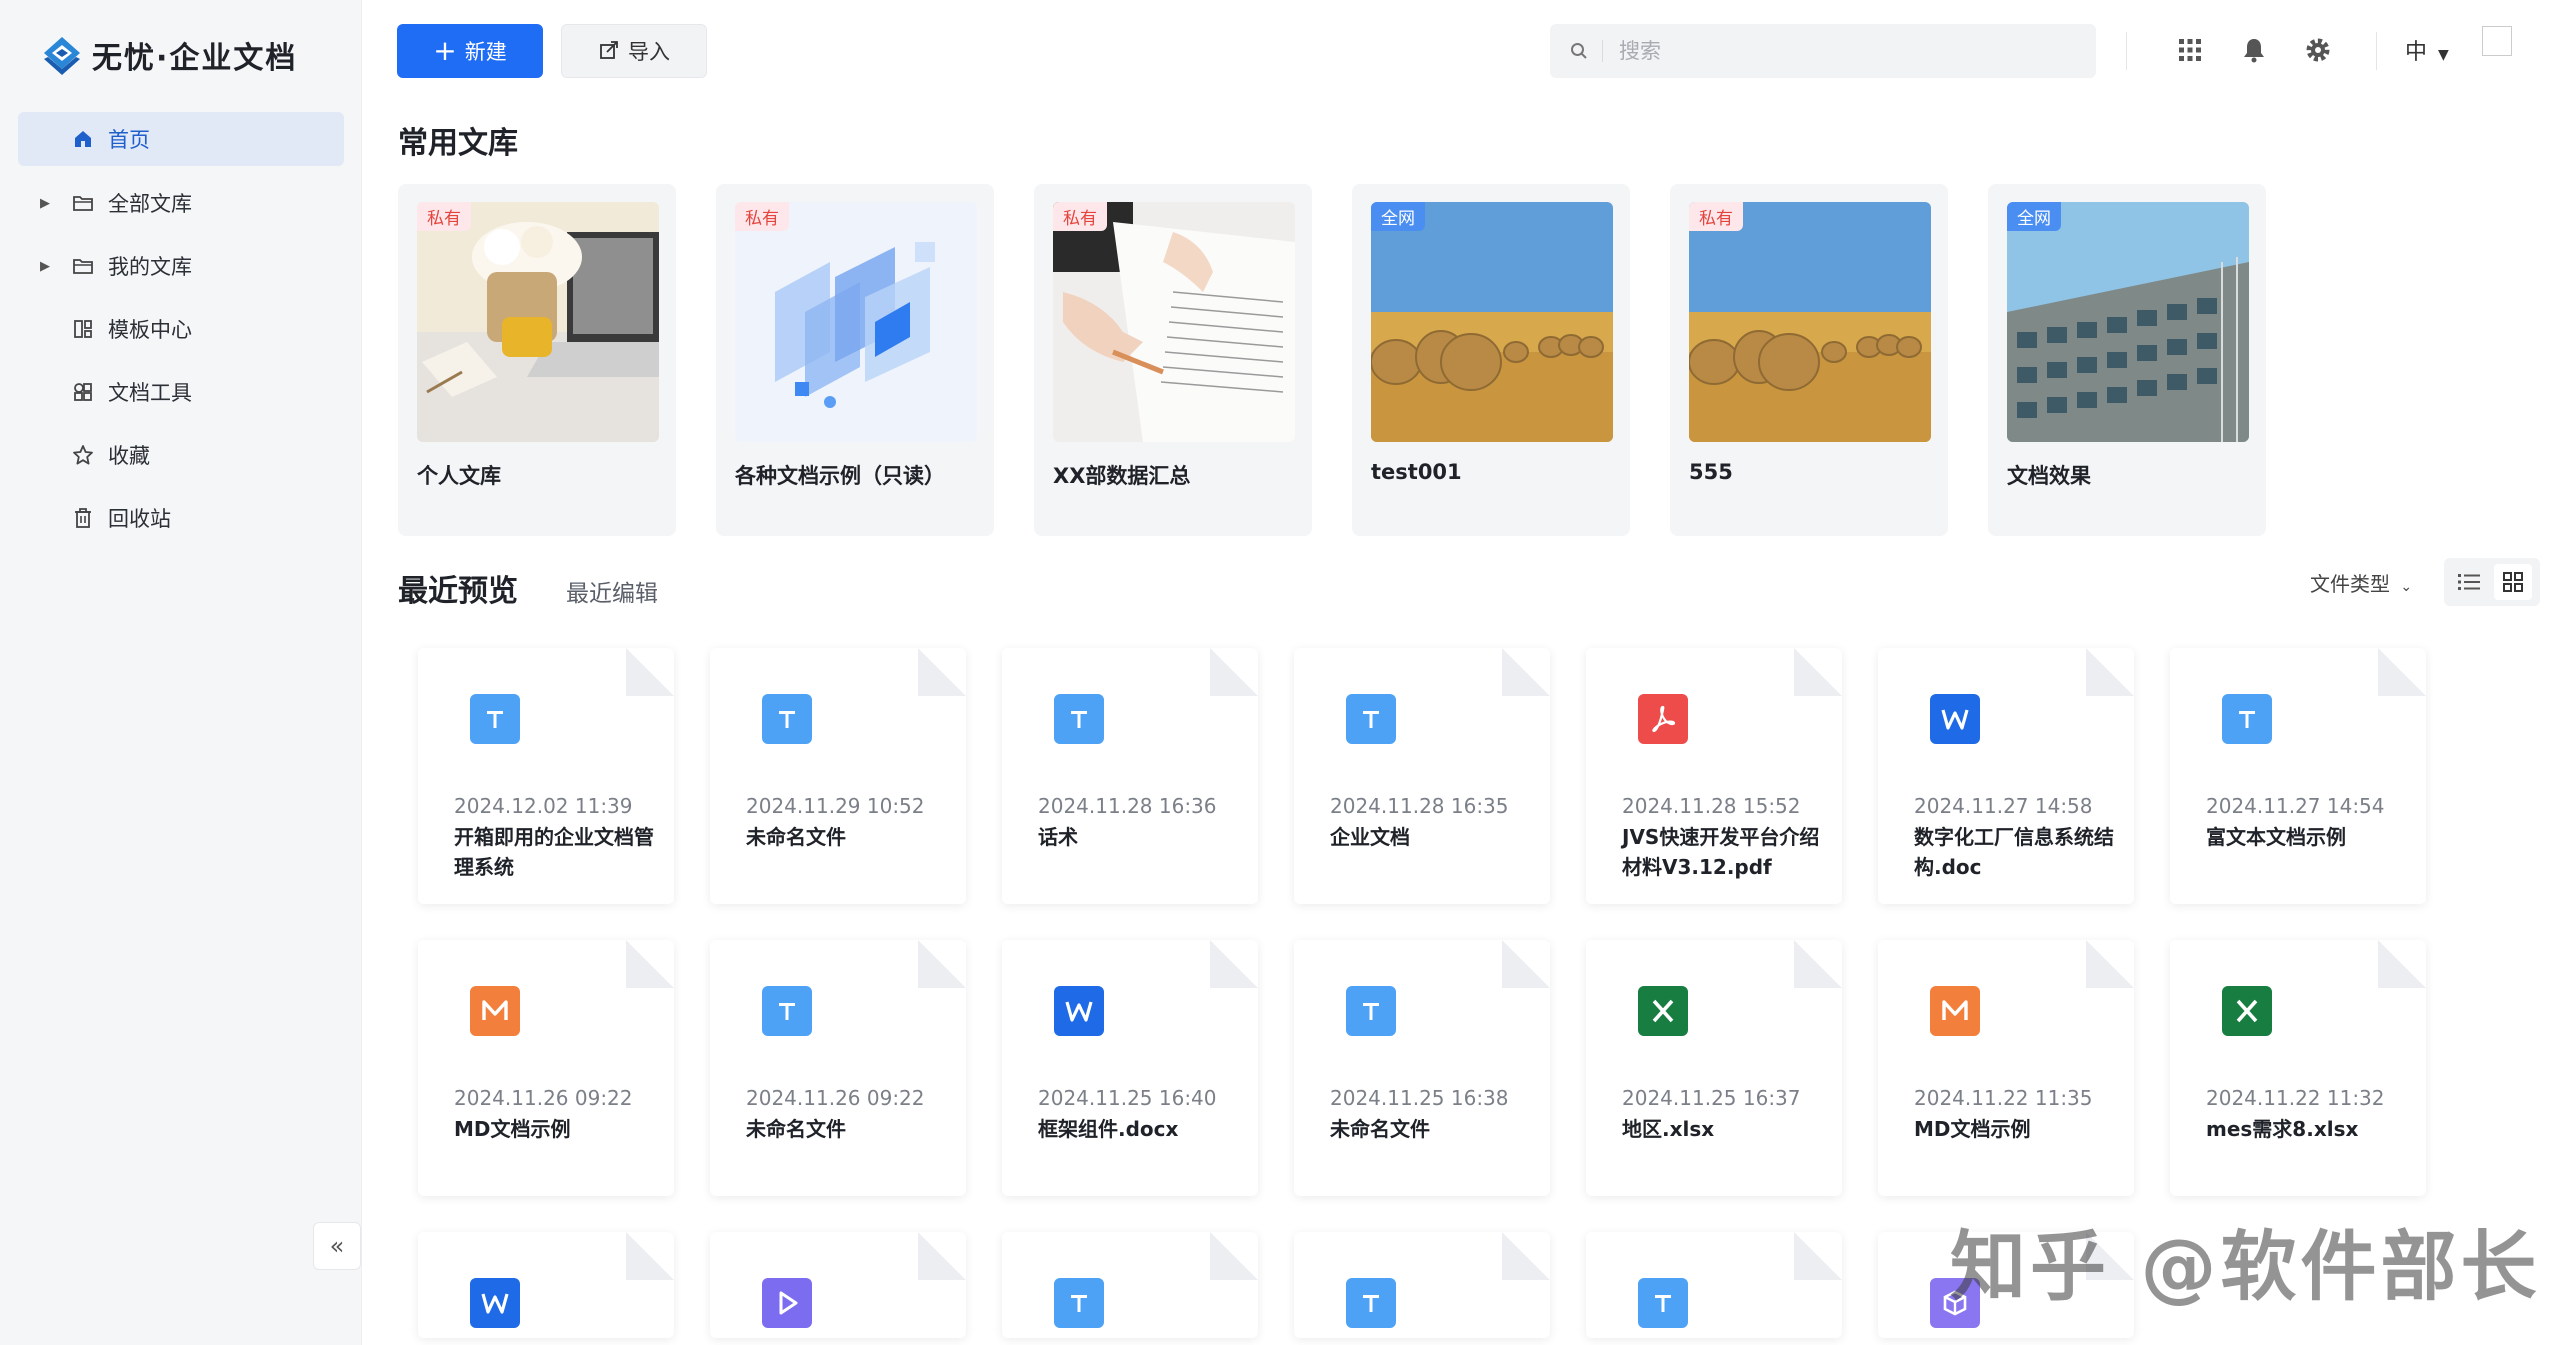 This screenshot has width=2559, height=1345. Describe the element at coordinates (181, 455) in the screenshot. I see `sidebar-item-5: 收藏` at that location.